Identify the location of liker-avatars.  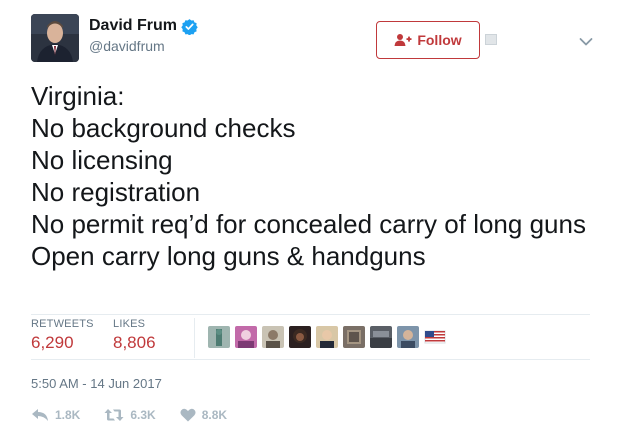
(329, 337).